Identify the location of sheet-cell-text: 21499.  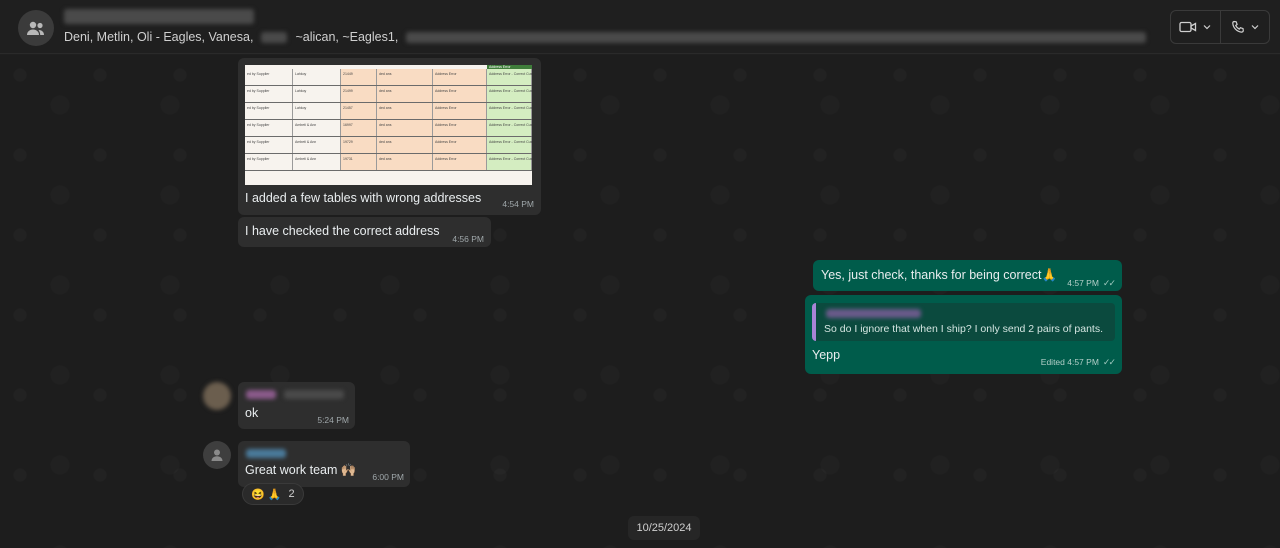
(348, 91).